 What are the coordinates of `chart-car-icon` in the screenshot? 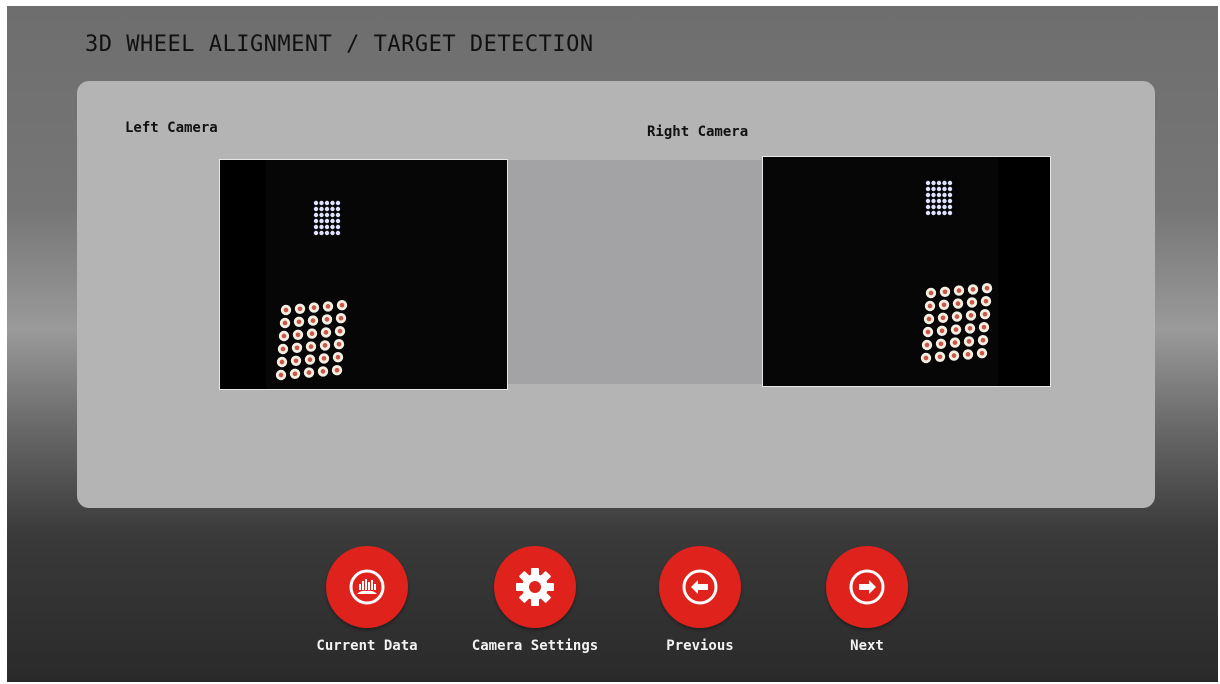 It's located at (367, 587).